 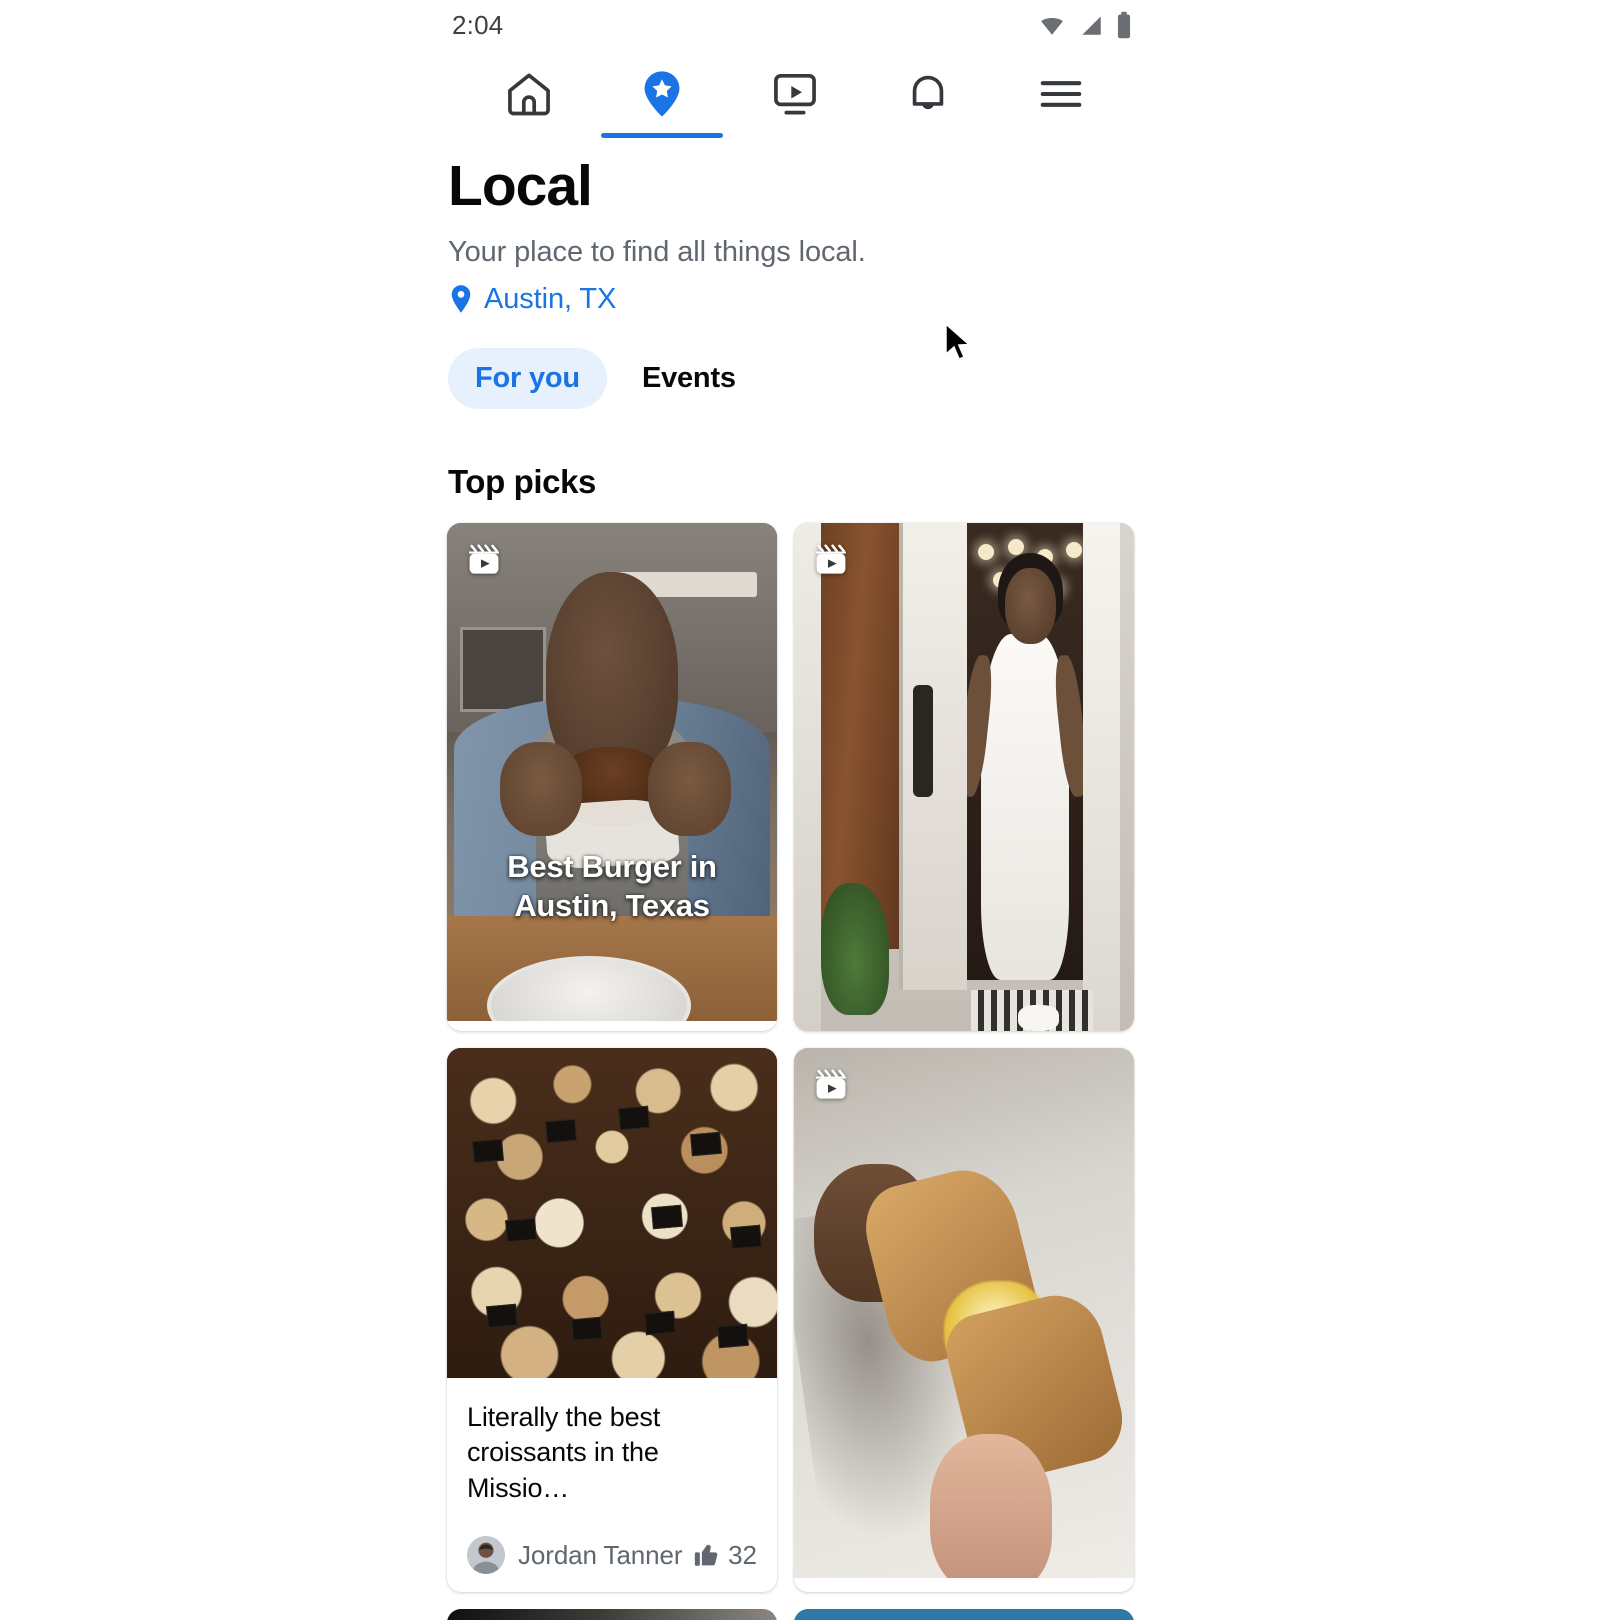 I want to click on status-bar-icons, so click(x=1085, y=25).